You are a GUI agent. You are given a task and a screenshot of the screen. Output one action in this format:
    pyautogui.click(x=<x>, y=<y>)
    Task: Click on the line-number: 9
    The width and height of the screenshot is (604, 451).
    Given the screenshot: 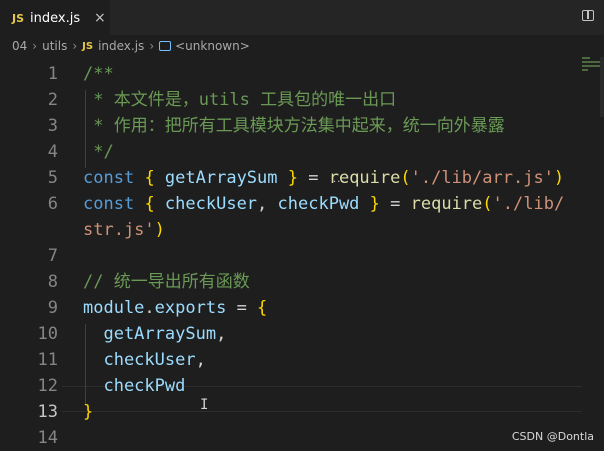 What is the action you would take?
    pyautogui.click(x=52, y=308)
    